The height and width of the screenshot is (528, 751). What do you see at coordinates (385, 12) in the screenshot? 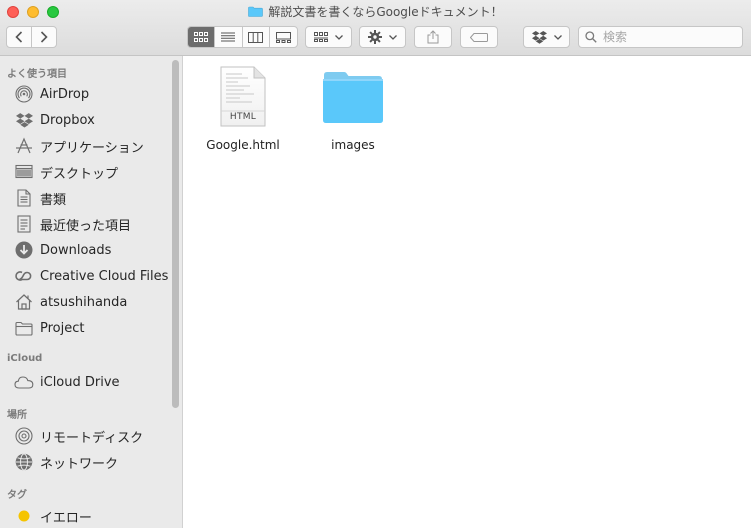
I see `window-title: 解説文書を書くならGoogleドキュメント！` at bounding box center [385, 12].